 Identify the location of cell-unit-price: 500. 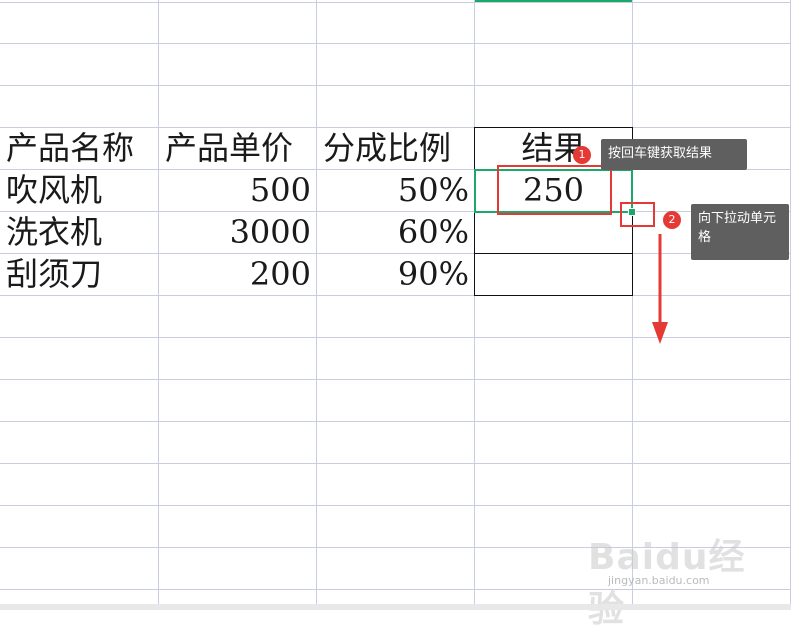
(237, 190).